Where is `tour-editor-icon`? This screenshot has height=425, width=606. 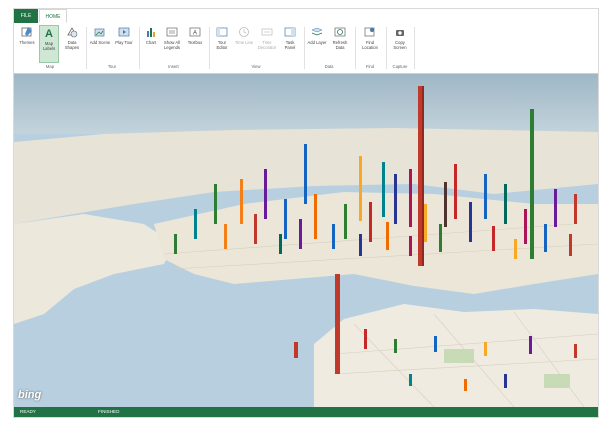 tour-editor-icon is located at coordinates (222, 32).